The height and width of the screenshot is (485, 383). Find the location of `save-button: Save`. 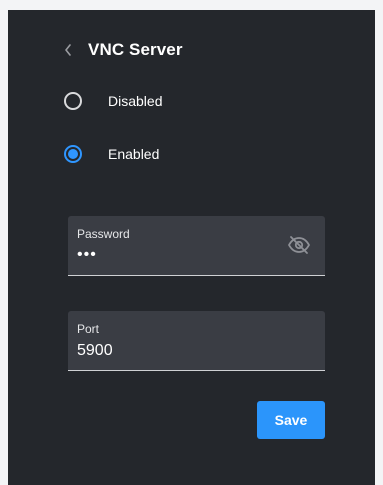

save-button: Save is located at coordinates (291, 420).